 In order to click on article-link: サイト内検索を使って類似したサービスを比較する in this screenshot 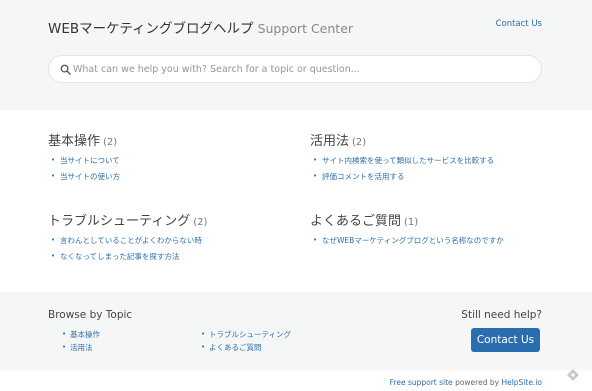, I will do `click(408, 160)`.